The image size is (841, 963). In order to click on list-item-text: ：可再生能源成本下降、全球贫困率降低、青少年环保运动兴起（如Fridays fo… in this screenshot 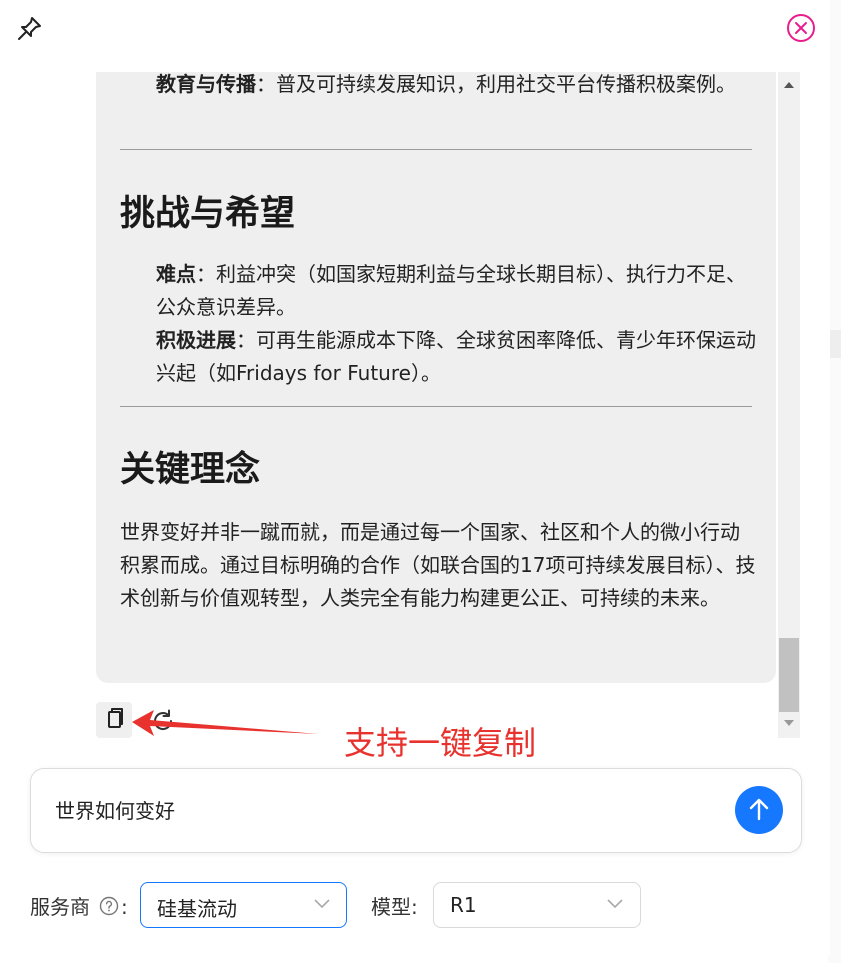, I will do `click(456, 356)`.